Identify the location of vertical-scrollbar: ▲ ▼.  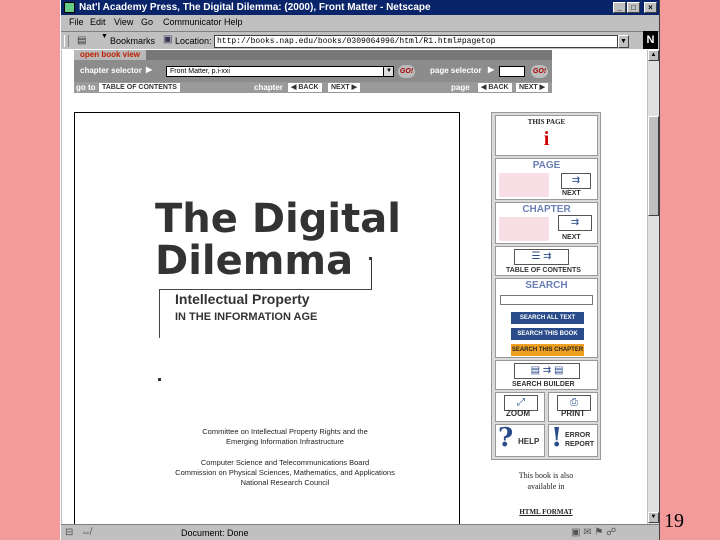
(653, 287).